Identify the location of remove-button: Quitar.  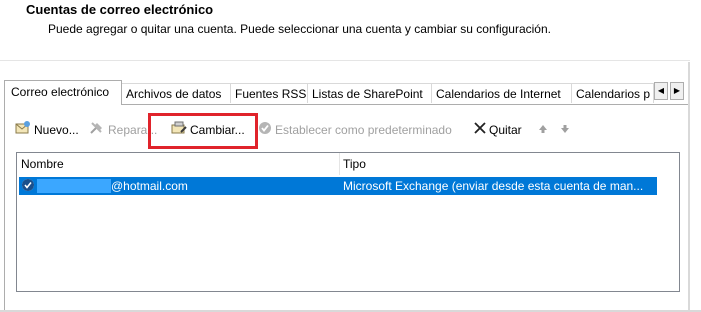
(498, 130).